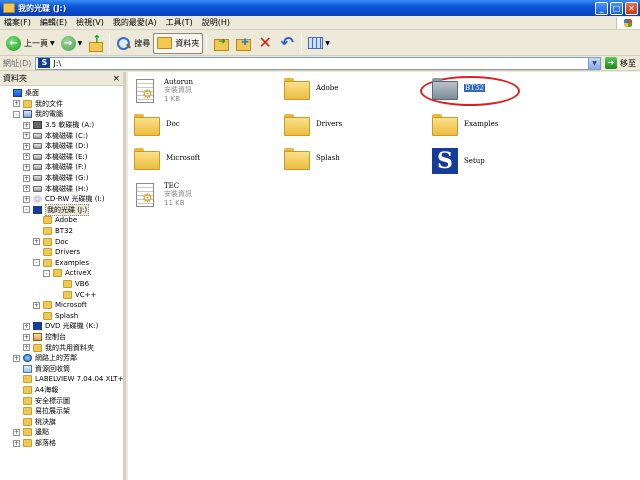 The width and height of the screenshot is (640, 480). What do you see at coordinates (55, 135) in the screenshot?
I see `tree-item: + 本機磁碟 (C:)` at bounding box center [55, 135].